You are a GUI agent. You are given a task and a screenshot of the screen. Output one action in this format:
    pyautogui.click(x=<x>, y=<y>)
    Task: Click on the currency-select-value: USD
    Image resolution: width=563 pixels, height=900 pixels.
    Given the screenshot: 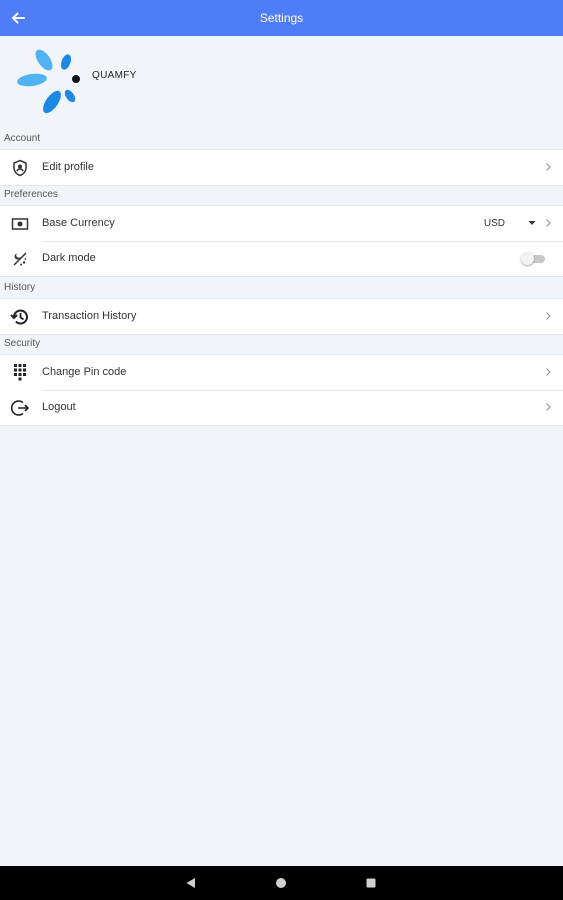 What is the action you would take?
    pyautogui.click(x=494, y=223)
    